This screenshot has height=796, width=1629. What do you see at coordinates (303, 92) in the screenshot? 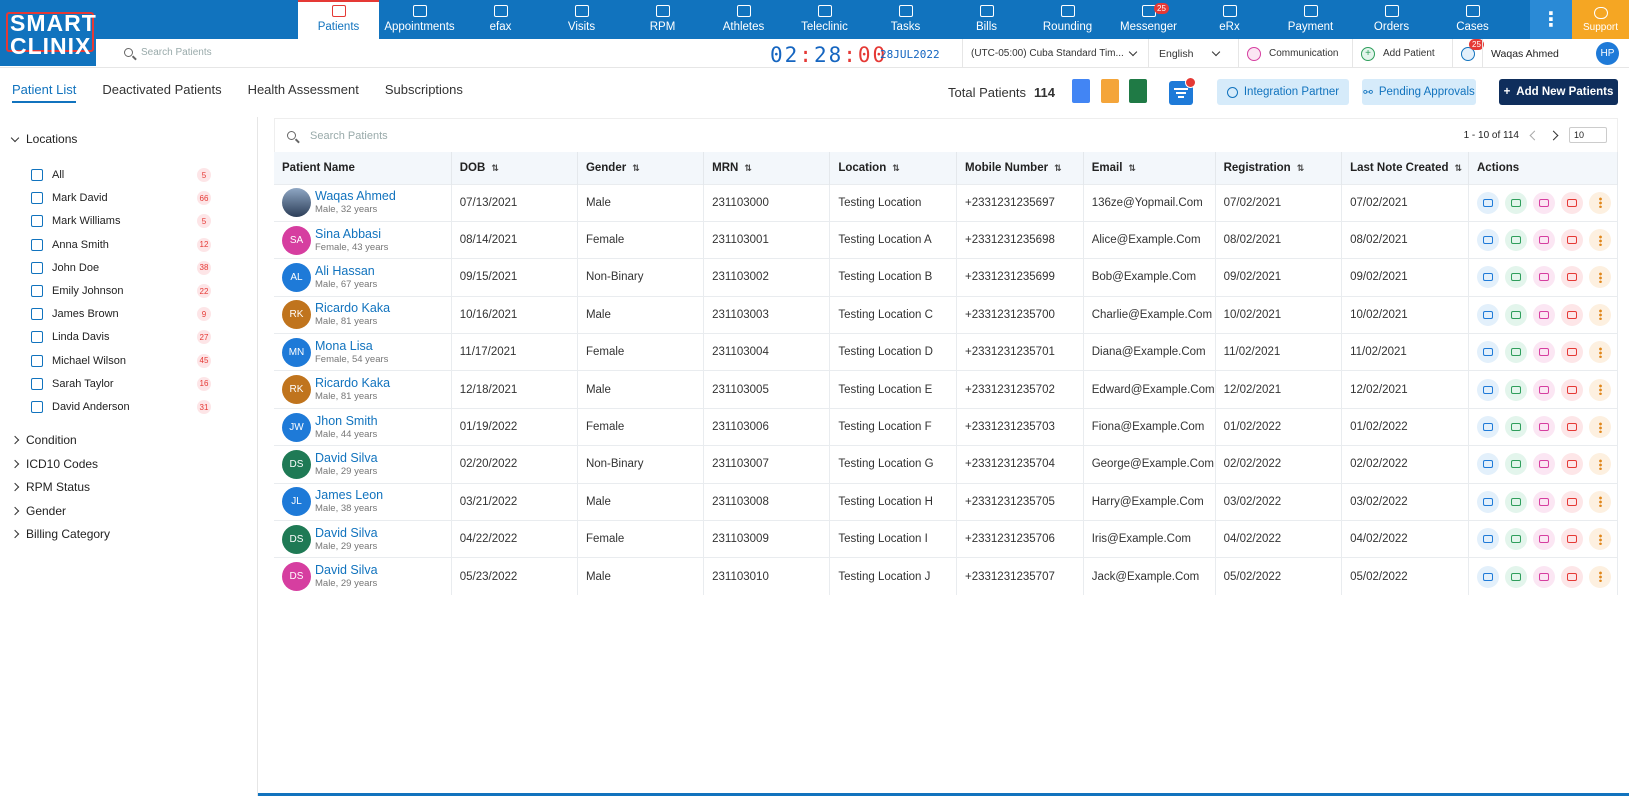
I see `tab-health-assessment: Health Assessment` at bounding box center [303, 92].